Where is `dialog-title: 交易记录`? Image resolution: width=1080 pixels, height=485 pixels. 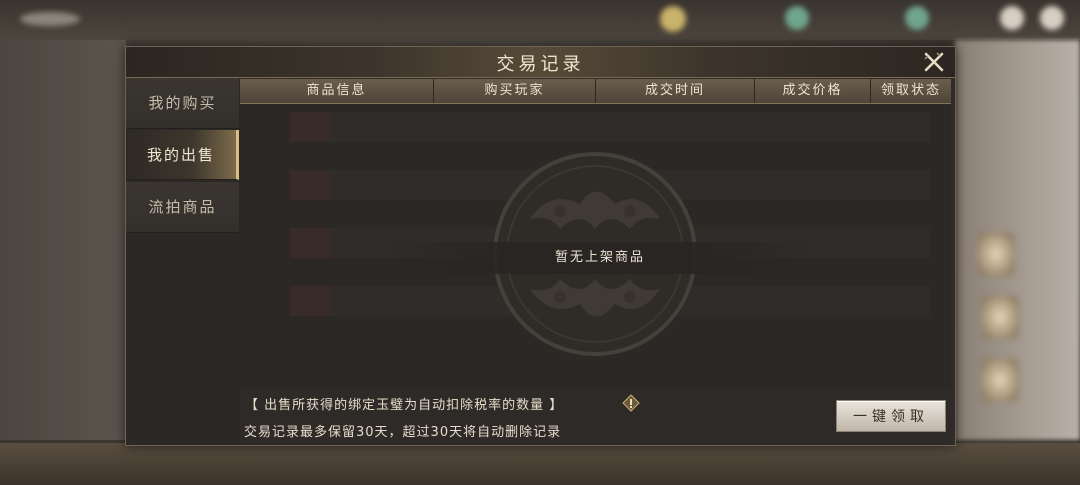
dialog-title: 交易记录 is located at coordinates (540, 64).